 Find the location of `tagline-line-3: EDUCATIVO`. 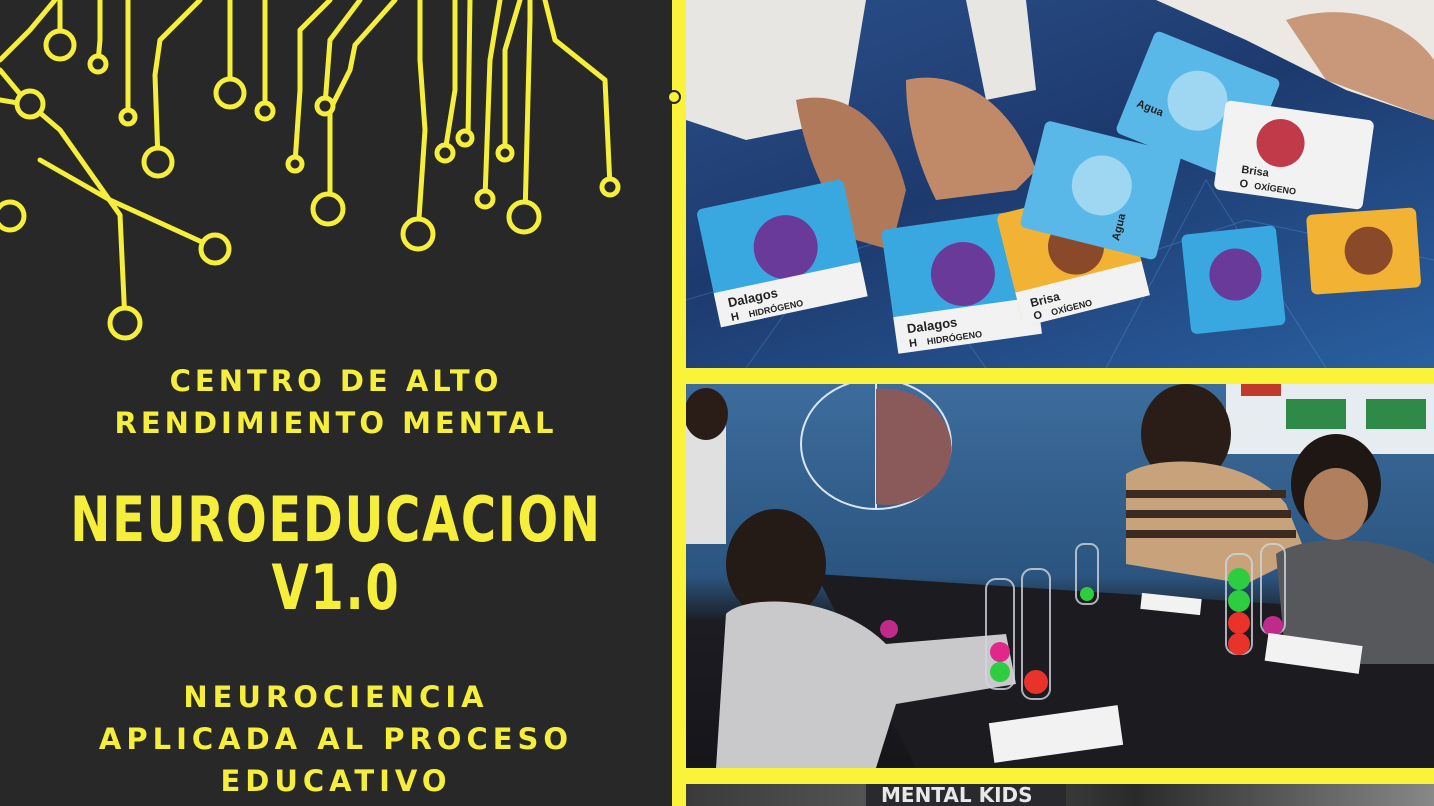

tagline-line-3: EDUCATIVO is located at coordinates (336, 781).